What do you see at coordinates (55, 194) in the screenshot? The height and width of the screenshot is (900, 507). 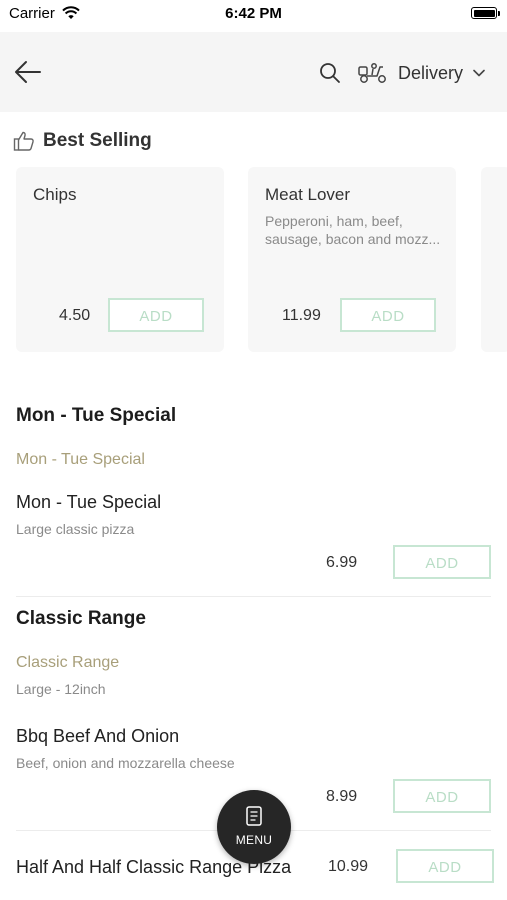 I see `card-name: Chips` at bounding box center [55, 194].